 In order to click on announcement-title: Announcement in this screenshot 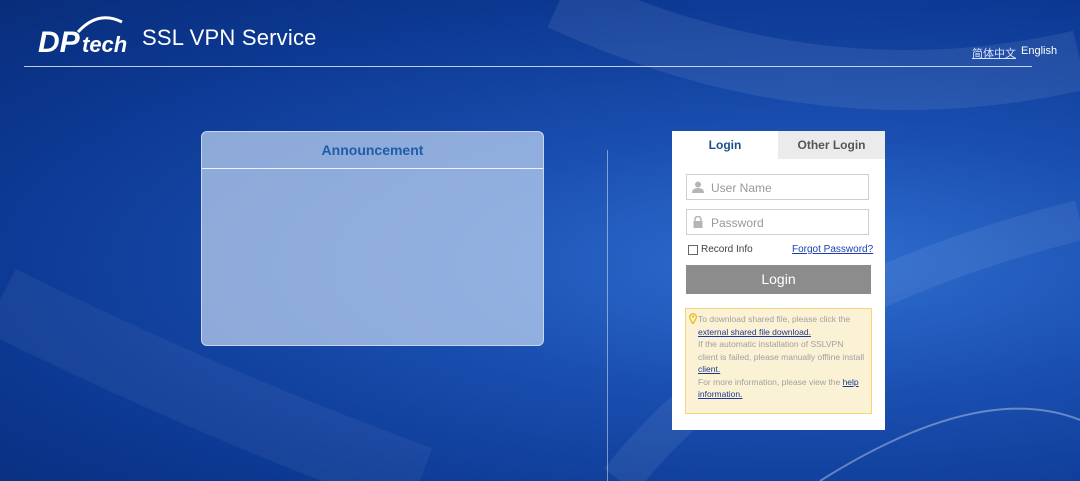, I will do `click(372, 150)`.